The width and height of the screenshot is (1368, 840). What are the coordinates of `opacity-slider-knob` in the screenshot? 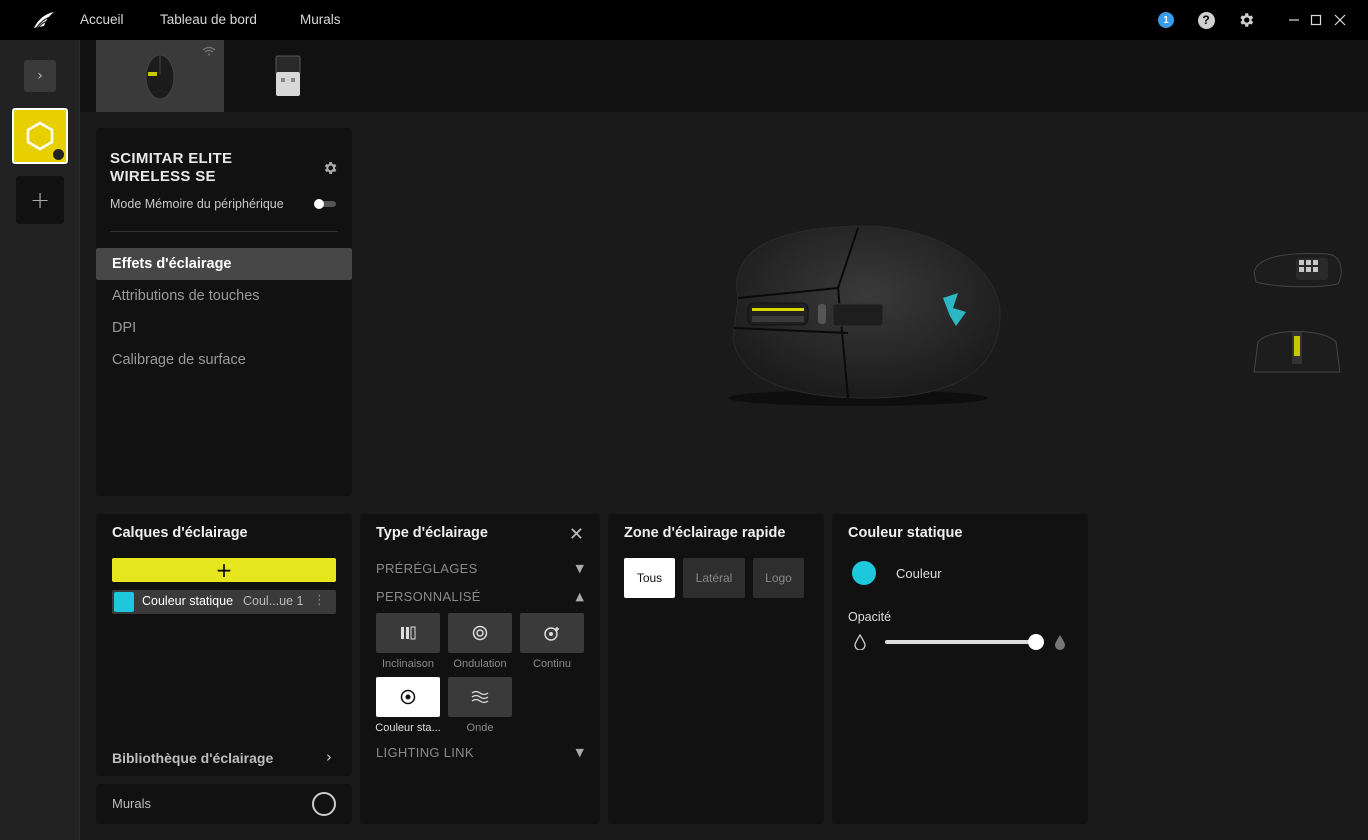 It's located at (1036, 642).